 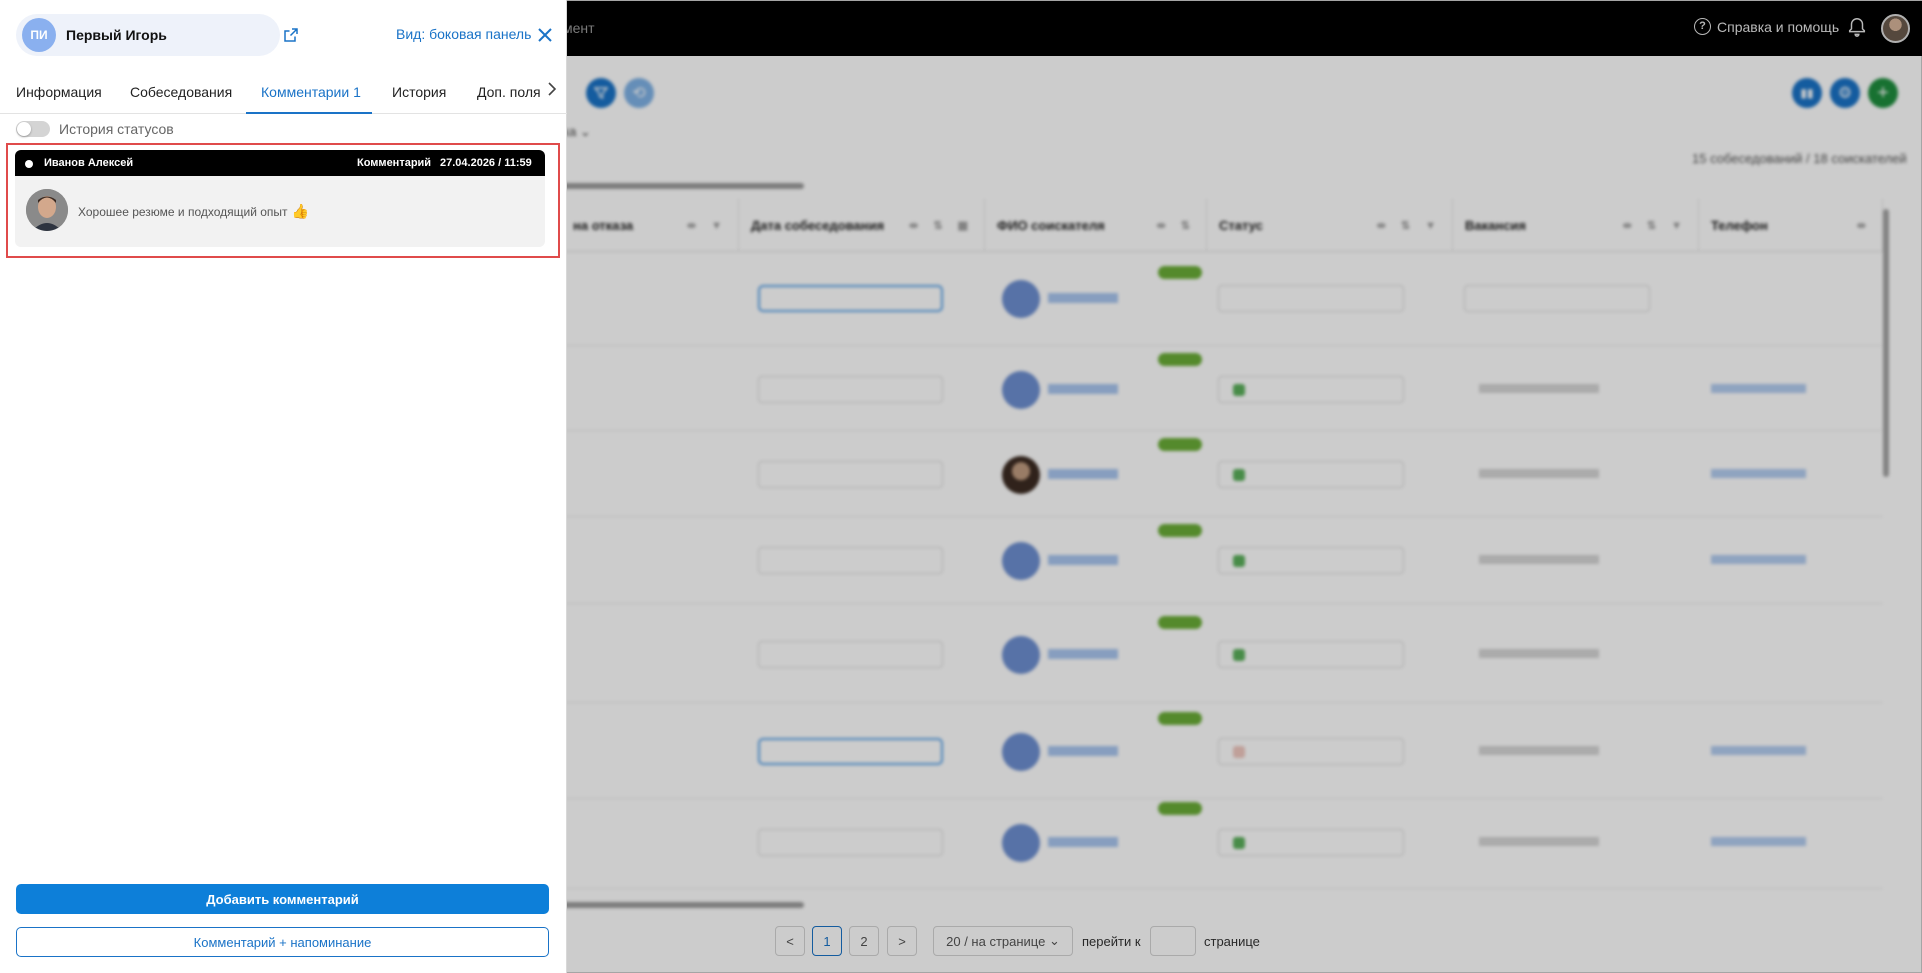 What do you see at coordinates (291, 35) in the screenshot?
I see `external-link-icon` at bounding box center [291, 35].